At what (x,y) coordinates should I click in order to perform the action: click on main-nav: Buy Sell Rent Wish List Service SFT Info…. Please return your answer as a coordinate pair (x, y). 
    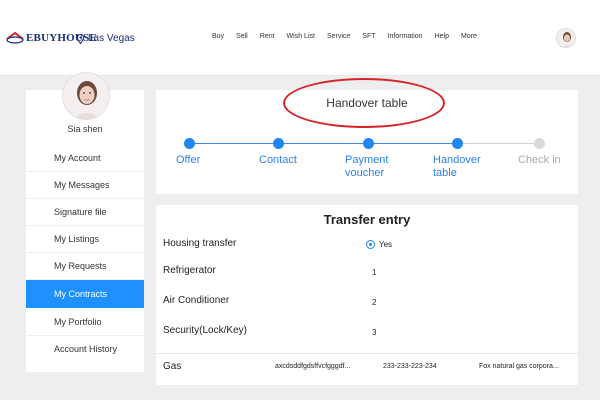
    Looking at the image, I should click on (350, 36).